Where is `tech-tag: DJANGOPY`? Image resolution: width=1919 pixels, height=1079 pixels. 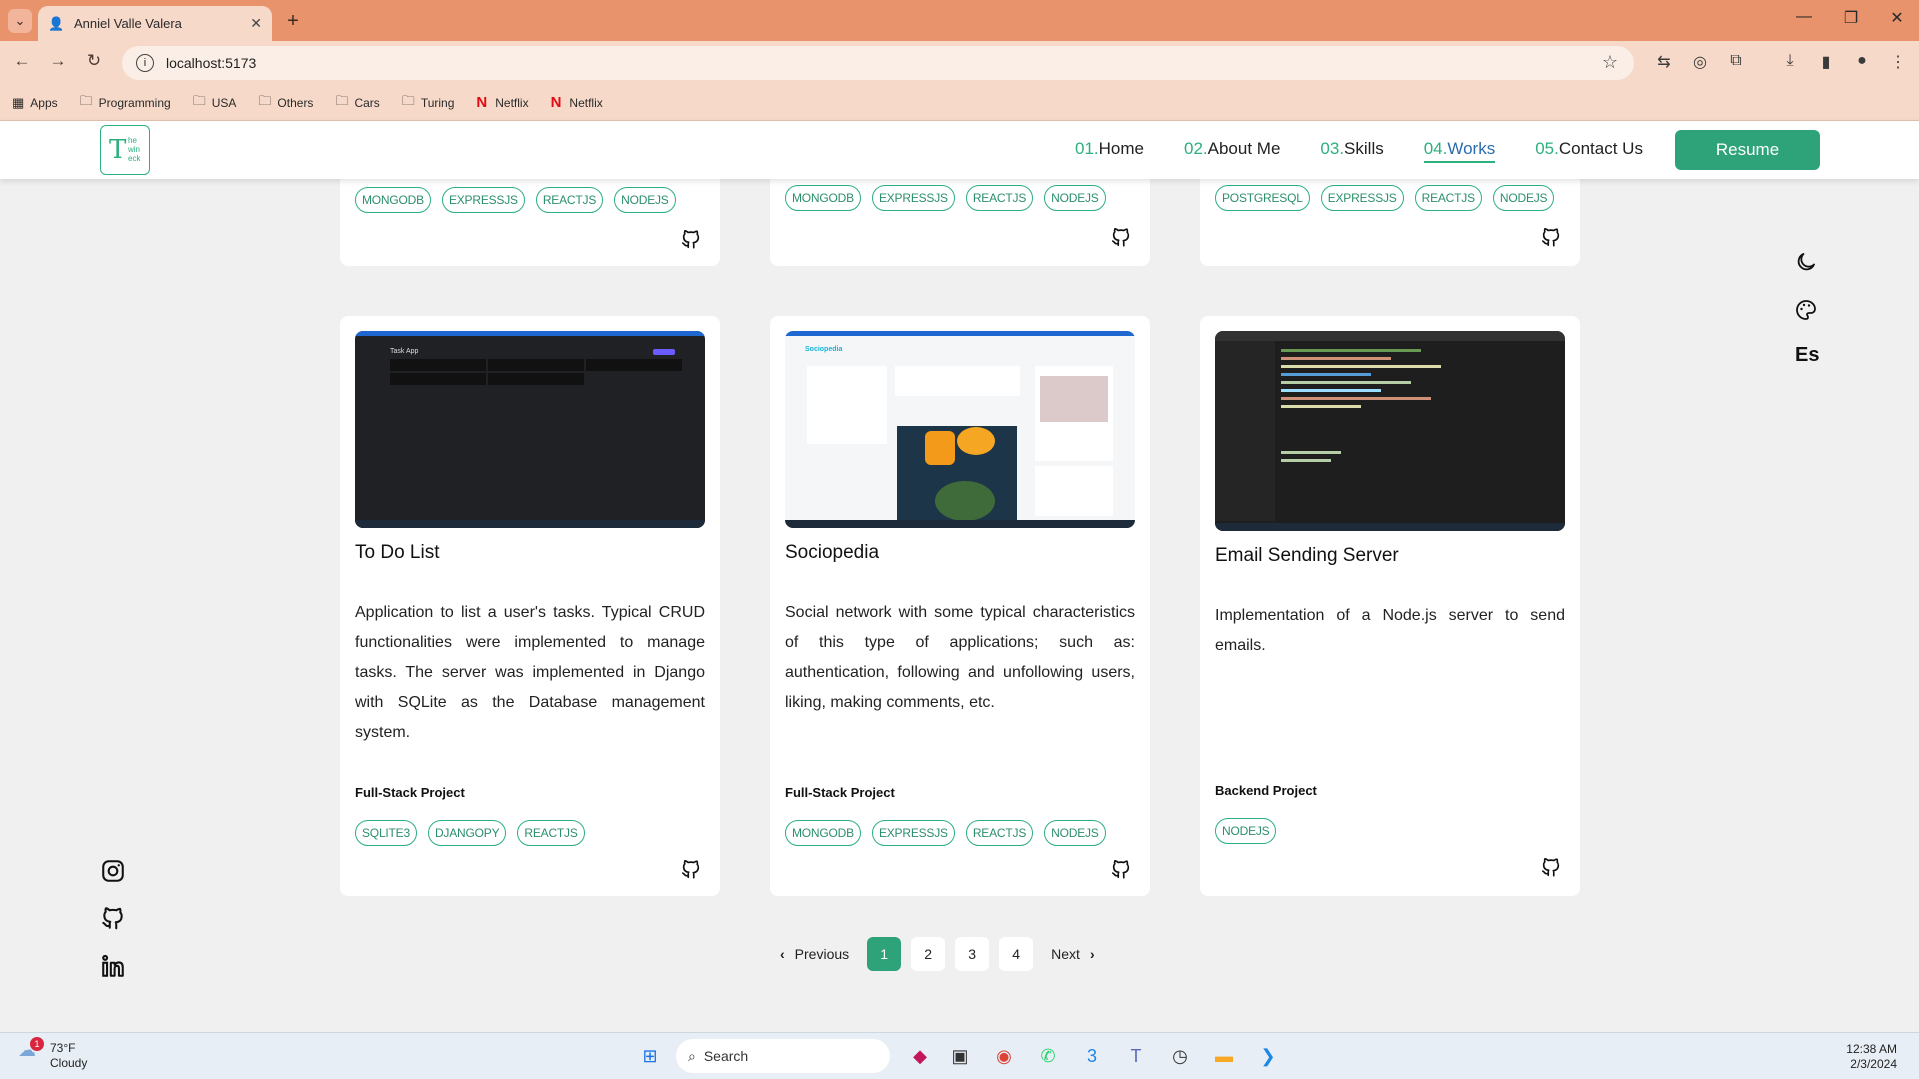 tech-tag: DJANGOPY is located at coordinates (467, 833).